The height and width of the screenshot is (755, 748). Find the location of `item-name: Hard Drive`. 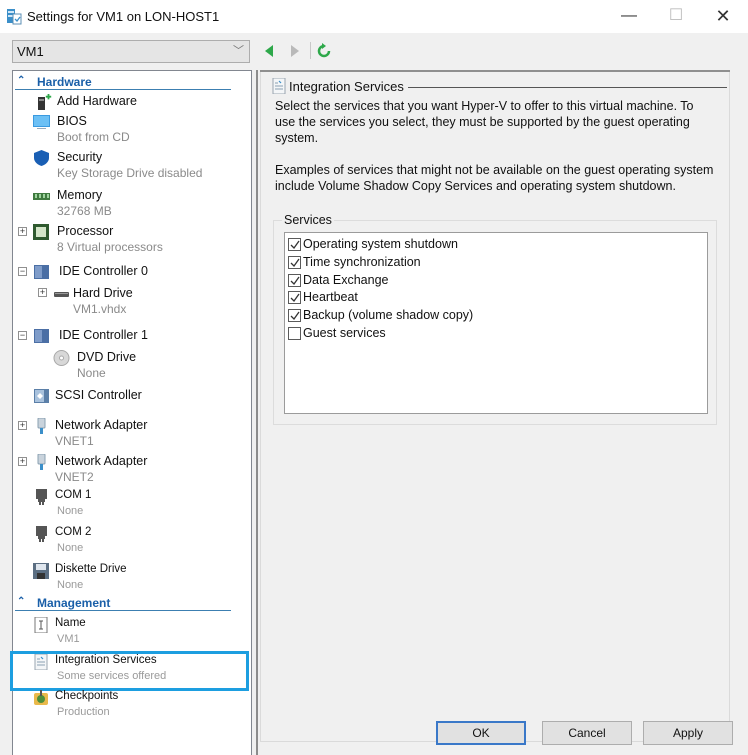

item-name: Hard Drive is located at coordinates (103, 293).